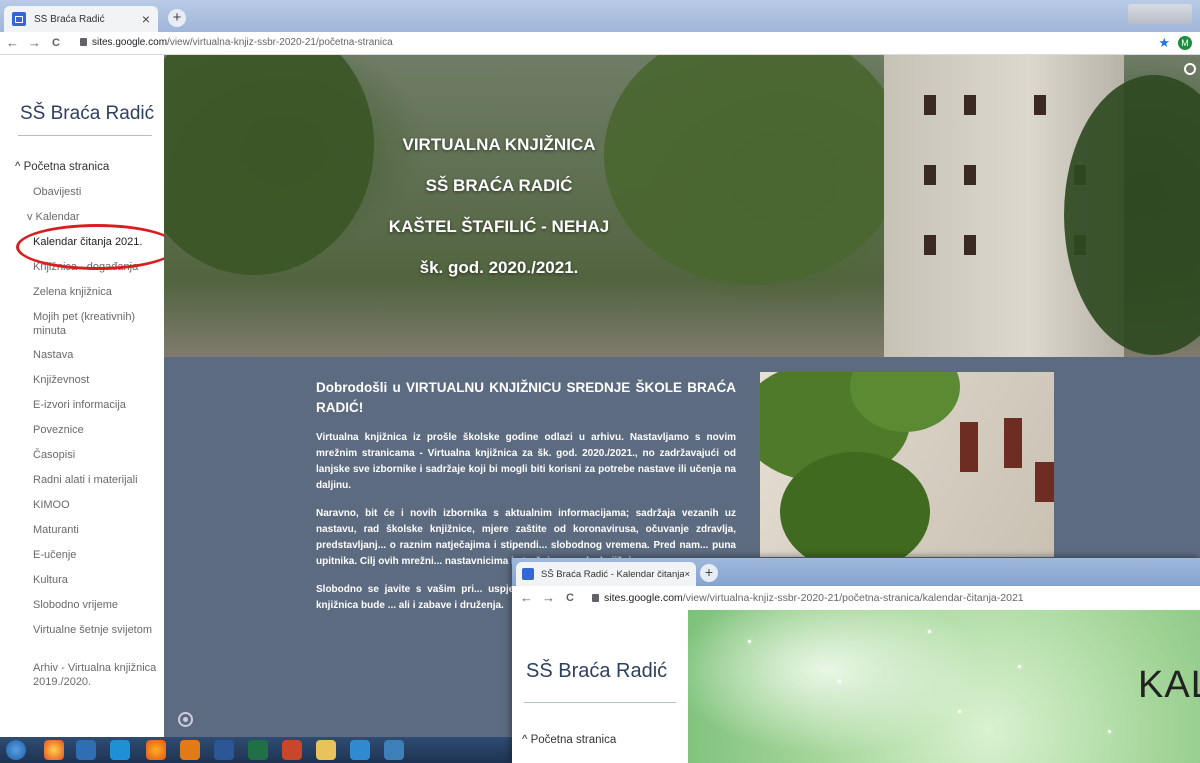 This screenshot has height=763, width=1200. What do you see at coordinates (258, 750) in the screenshot?
I see `excel-taskbar-icon` at bounding box center [258, 750].